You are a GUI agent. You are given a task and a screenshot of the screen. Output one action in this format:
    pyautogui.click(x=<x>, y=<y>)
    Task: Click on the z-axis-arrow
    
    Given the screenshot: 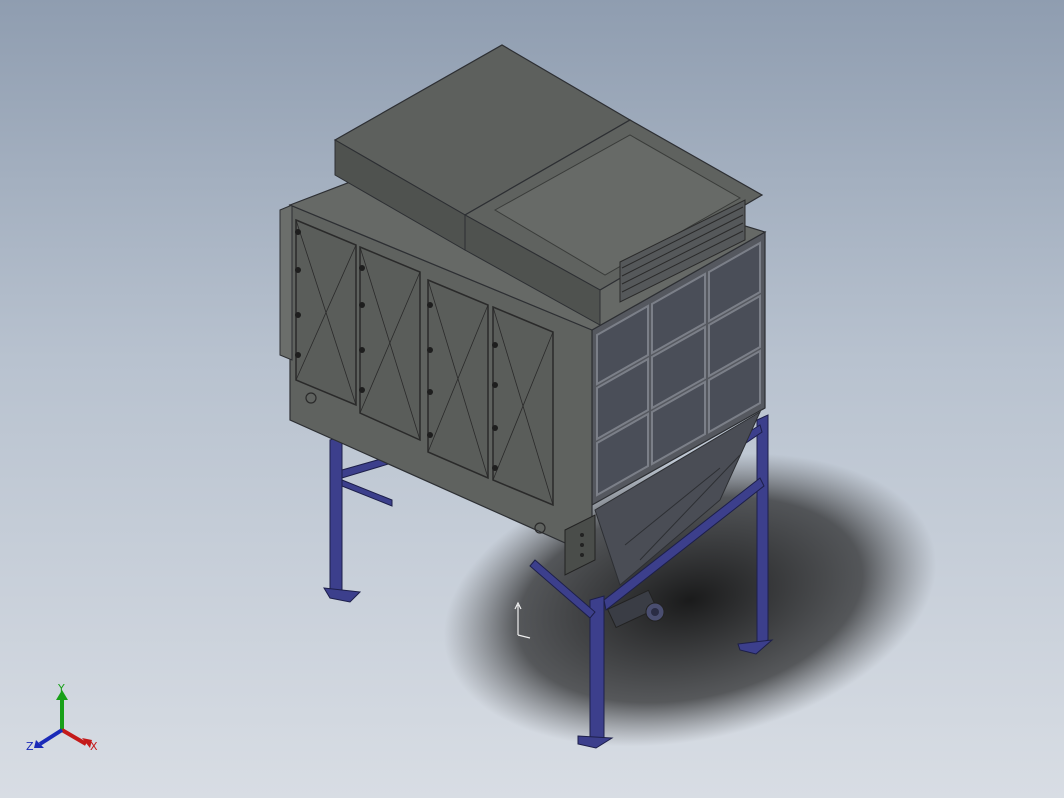 What is the action you would take?
    pyautogui.click(x=51, y=737)
    